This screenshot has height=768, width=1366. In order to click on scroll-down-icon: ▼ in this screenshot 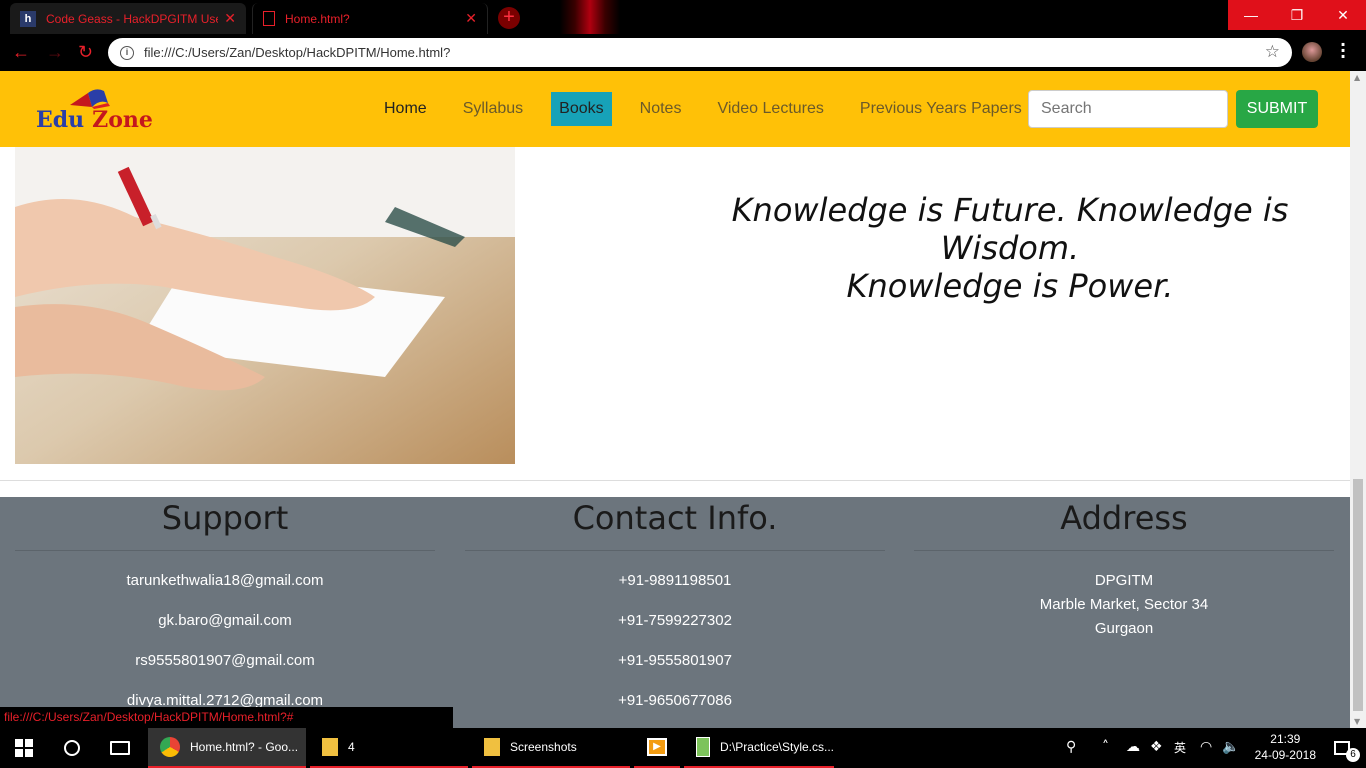, I will do `click(1357, 721)`.